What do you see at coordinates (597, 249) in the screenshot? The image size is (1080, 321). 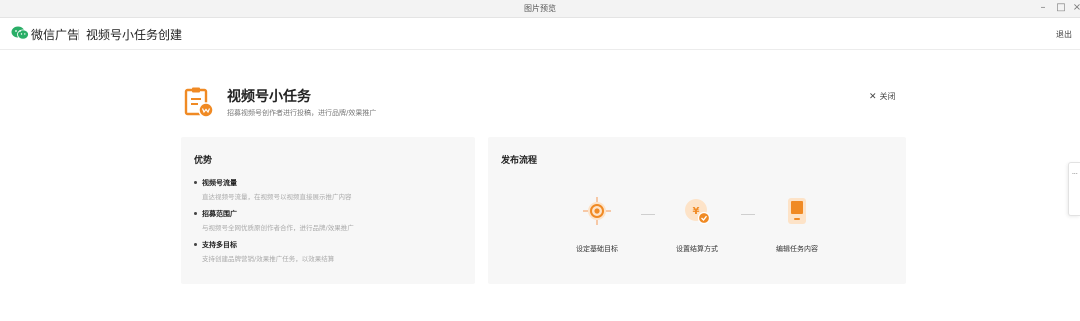 I see `step-label: 设定基础目标` at bounding box center [597, 249].